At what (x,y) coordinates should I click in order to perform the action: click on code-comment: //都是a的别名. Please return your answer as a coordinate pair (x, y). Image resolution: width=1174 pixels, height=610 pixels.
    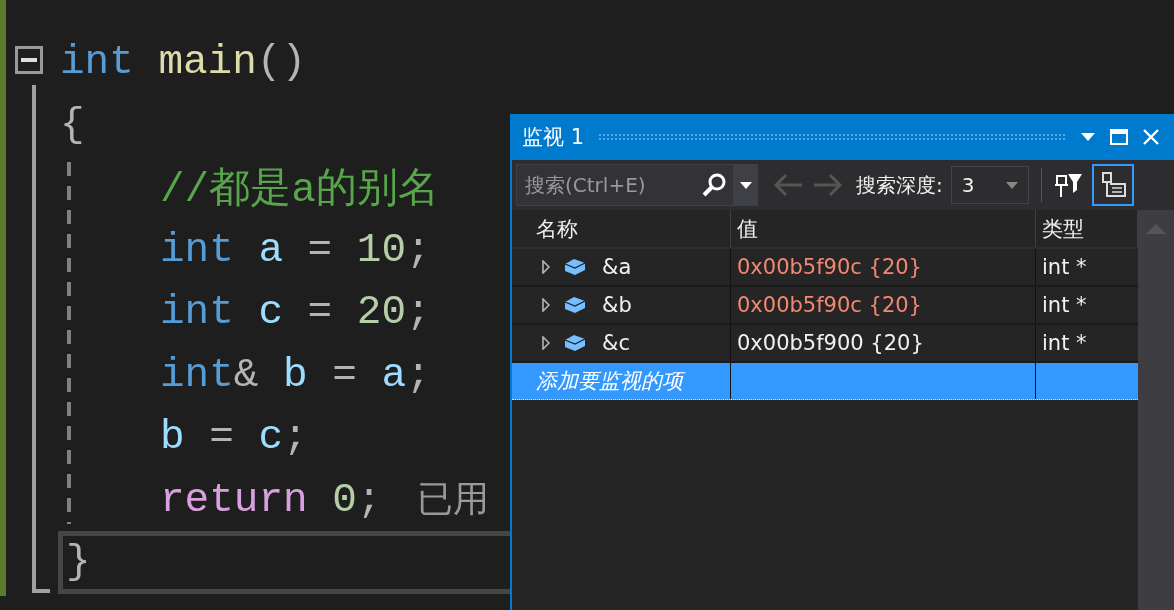
    Looking at the image, I should click on (299, 190).